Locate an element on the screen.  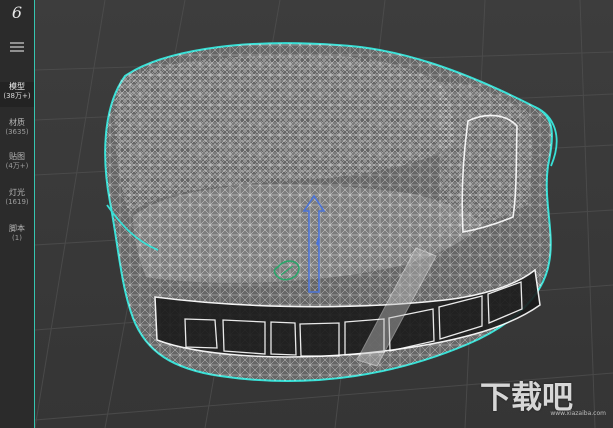
sidebar-item-script: 脚本 (1) is located at coordinates (17, 236).